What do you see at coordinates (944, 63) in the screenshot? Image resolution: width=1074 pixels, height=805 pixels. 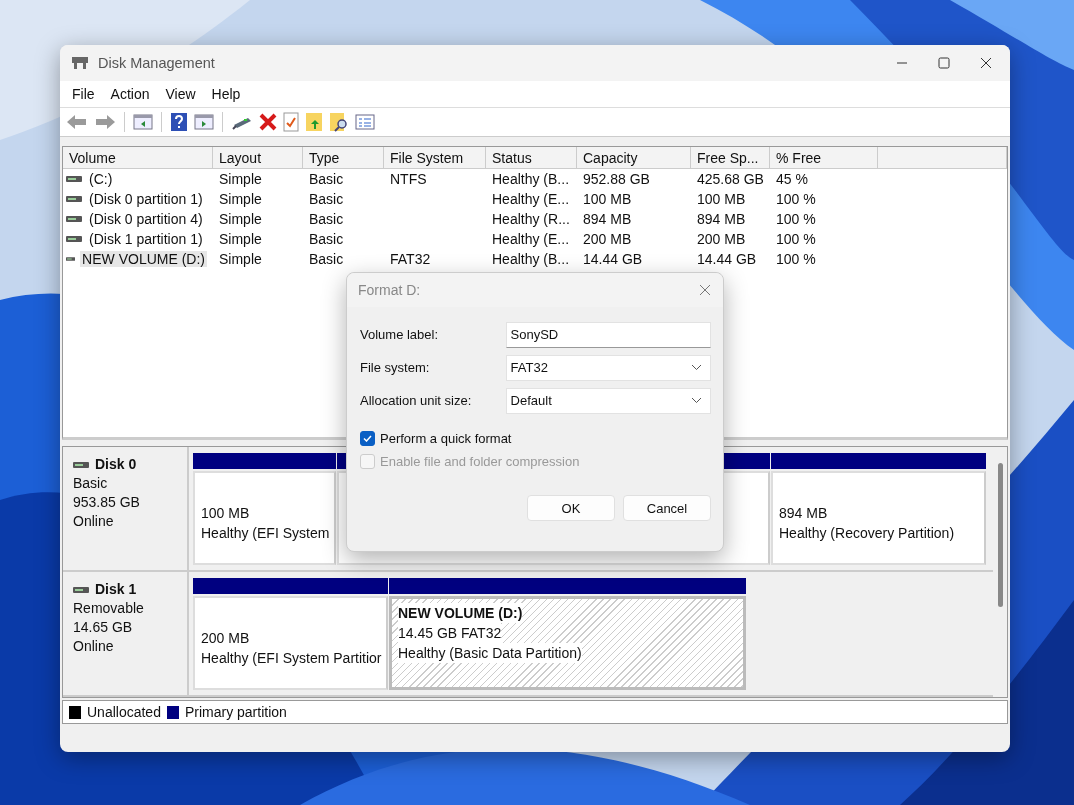 I see `maximize-icon` at bounding box center [944, 63].